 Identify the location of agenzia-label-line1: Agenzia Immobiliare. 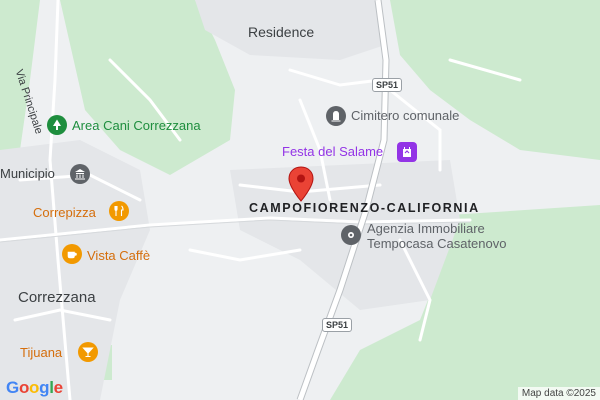
(426, 228).